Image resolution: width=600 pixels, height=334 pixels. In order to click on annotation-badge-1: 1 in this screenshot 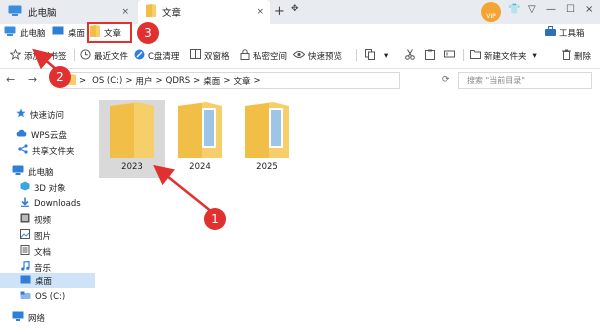, I will do `click(215, 219)`.